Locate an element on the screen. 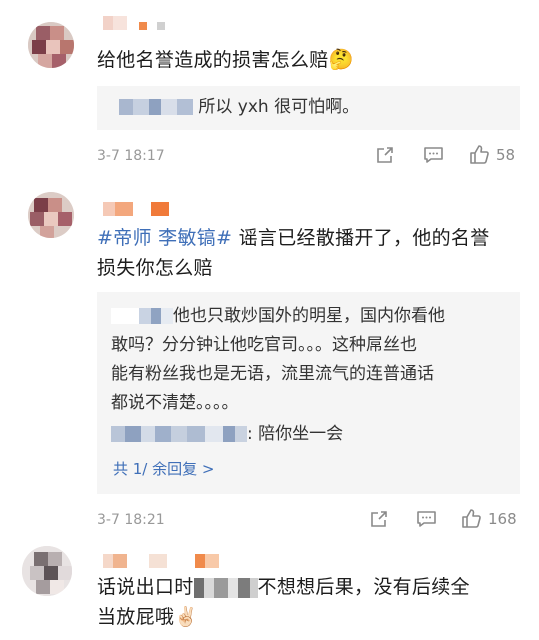  view-more-replies-link: 共 1/ 余回复 > is located at coordinates (163, 468).